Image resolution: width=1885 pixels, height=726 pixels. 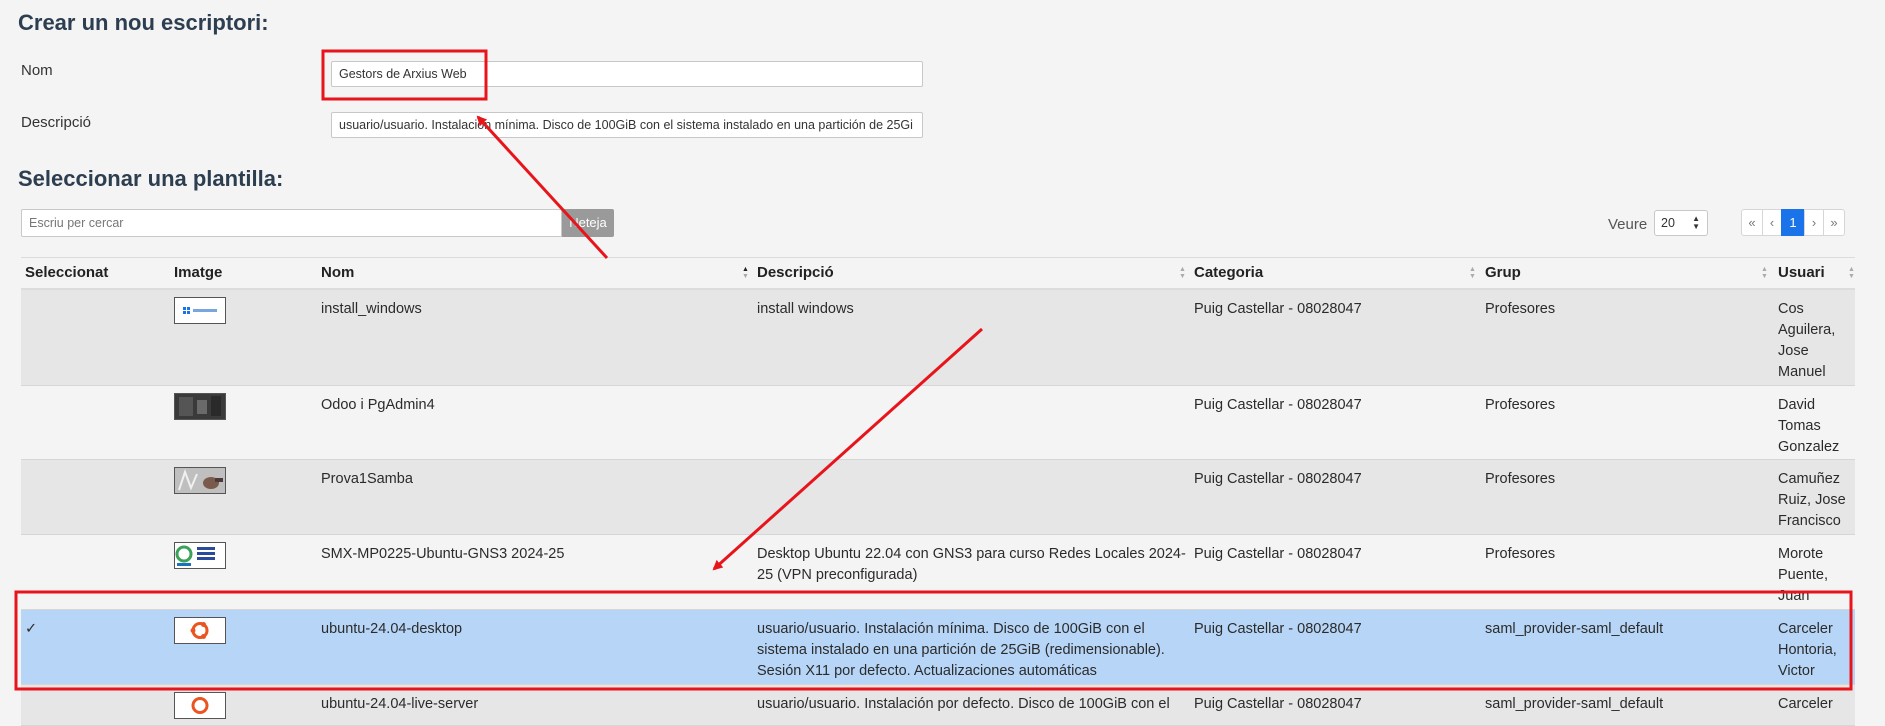 What do you see at coordinates (1801, 272) in the screenshot?
I see `col-header-user: Usuari` at bounding box center [1801, 272].